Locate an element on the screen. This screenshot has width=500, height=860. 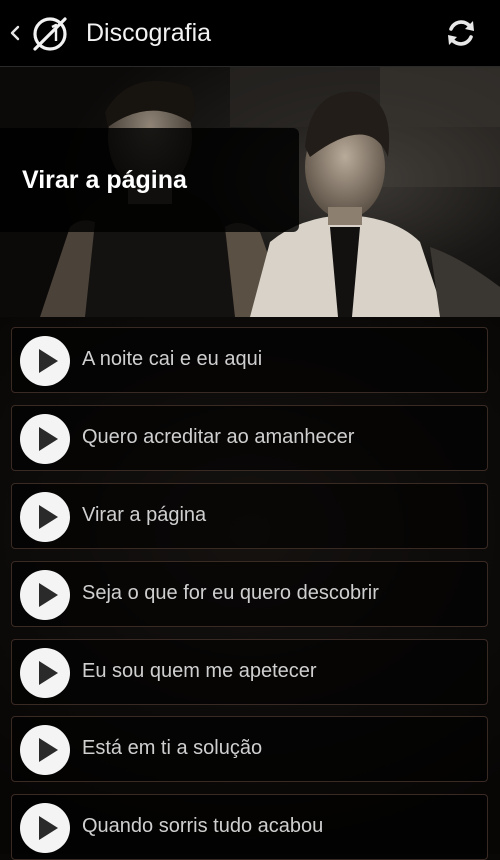
track-title: Está em ti a solução is located at coordinates (172, 748).